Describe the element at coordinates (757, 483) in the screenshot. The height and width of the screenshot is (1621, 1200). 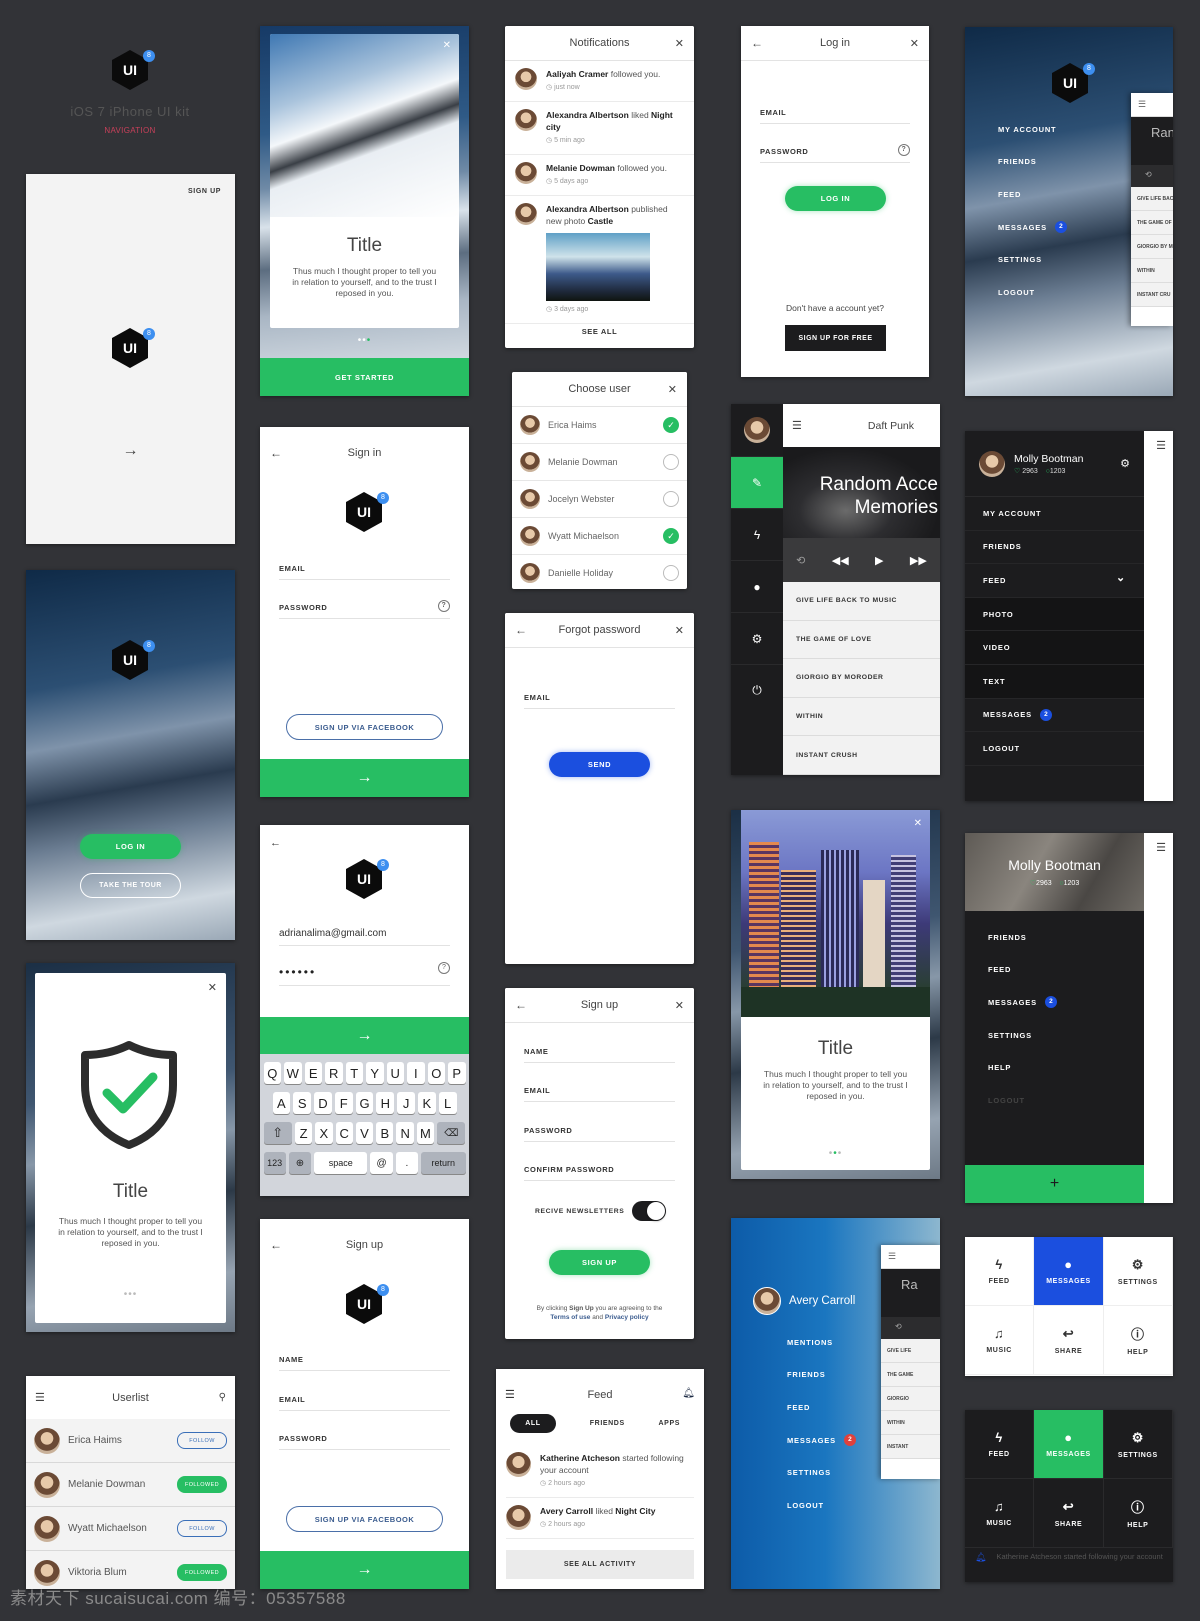
I see `compose-icon: ✎` at that location.